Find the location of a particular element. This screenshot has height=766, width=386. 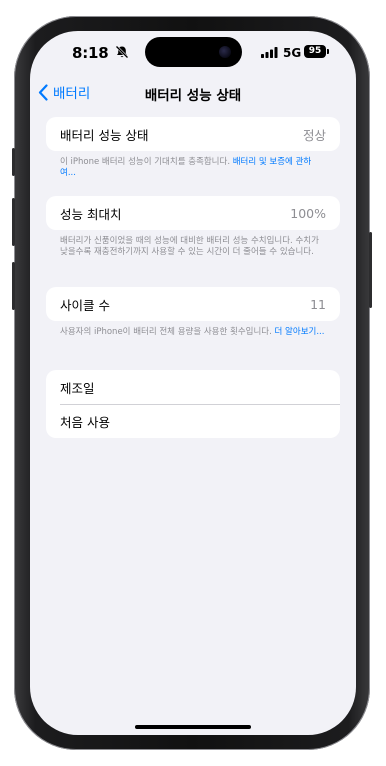

status-time: 8:18 is located at coordinates (90, 53).